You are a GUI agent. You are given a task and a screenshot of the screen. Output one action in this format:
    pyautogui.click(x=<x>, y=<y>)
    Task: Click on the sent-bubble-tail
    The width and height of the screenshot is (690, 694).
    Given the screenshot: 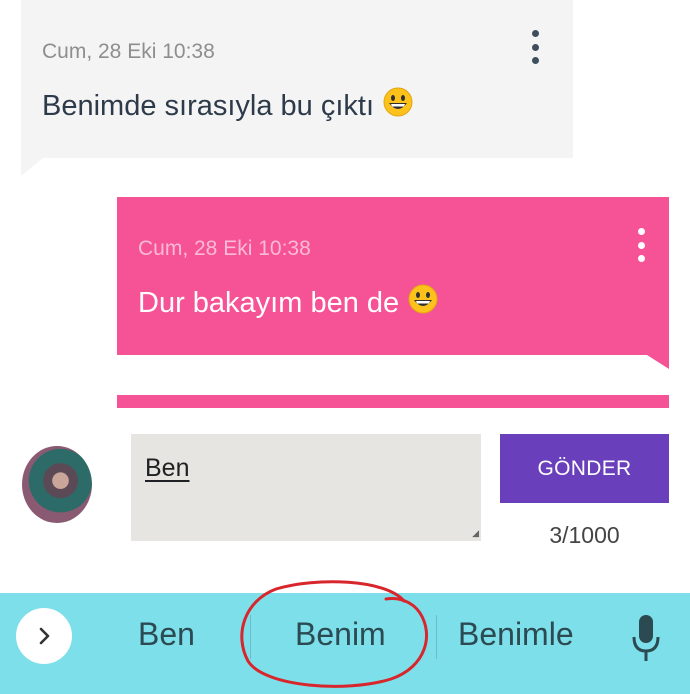 What is the action you would take?
    pyautogui.click(x=658, y=362)
    